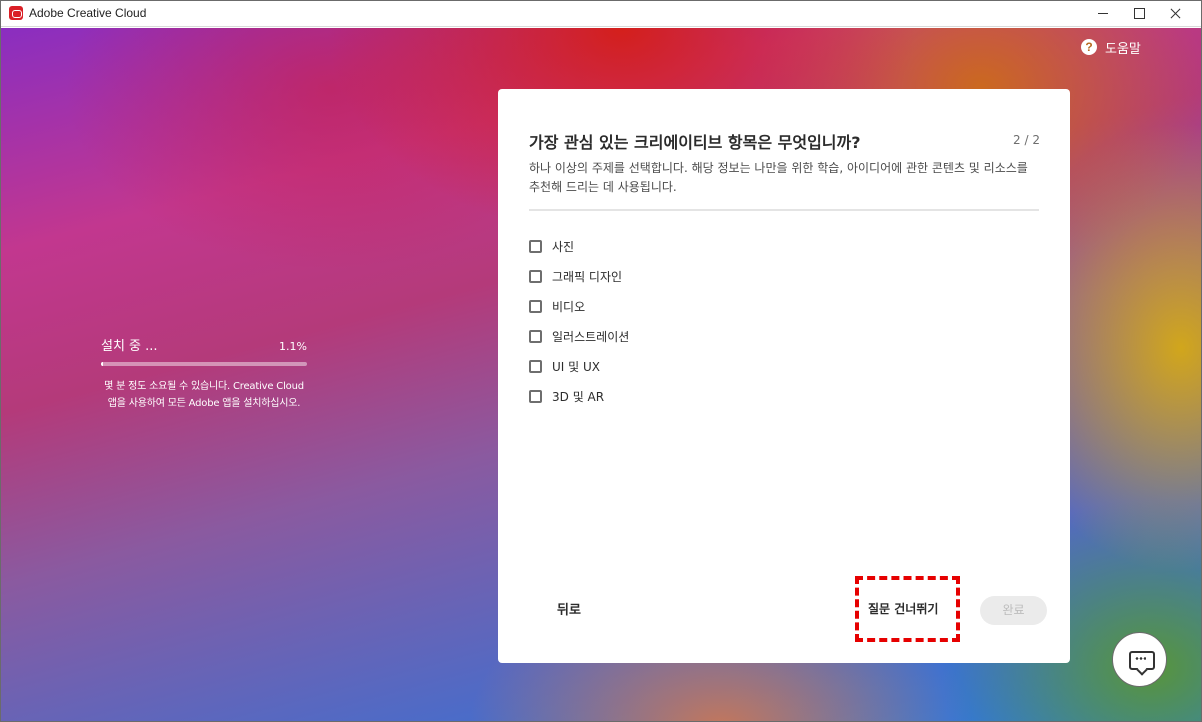  Describe the element at coordinates (784, 210) in the screenshot. I see `divider` at that location.